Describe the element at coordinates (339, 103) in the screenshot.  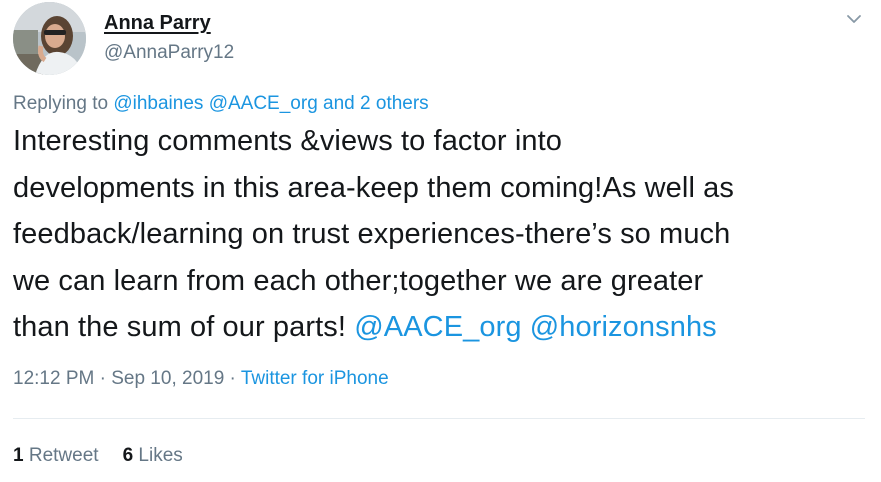
I see `reply-and: and` at that location.